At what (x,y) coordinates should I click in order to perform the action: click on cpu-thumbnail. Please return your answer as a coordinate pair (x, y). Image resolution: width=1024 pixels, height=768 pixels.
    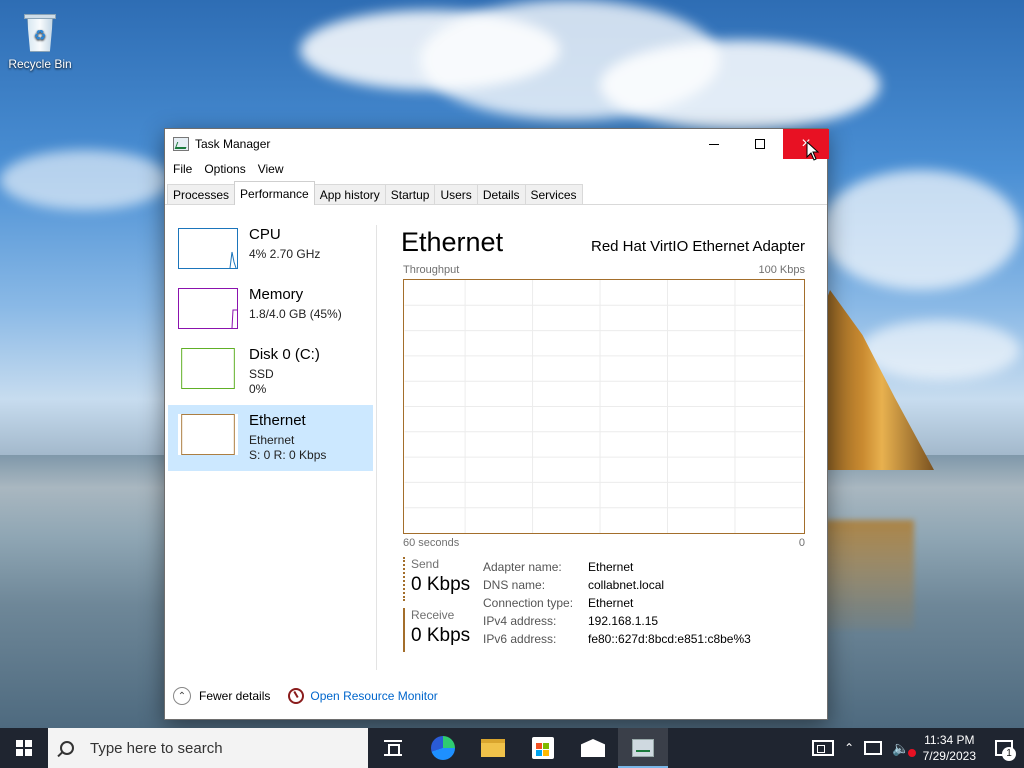
    Looking at the image, I should click on (208, 248).